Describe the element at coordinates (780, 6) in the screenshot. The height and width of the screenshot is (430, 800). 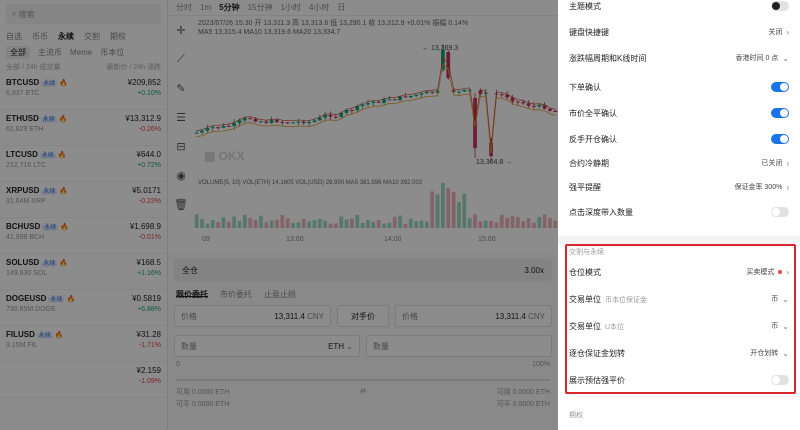
I see `theme-toggle` at that location.